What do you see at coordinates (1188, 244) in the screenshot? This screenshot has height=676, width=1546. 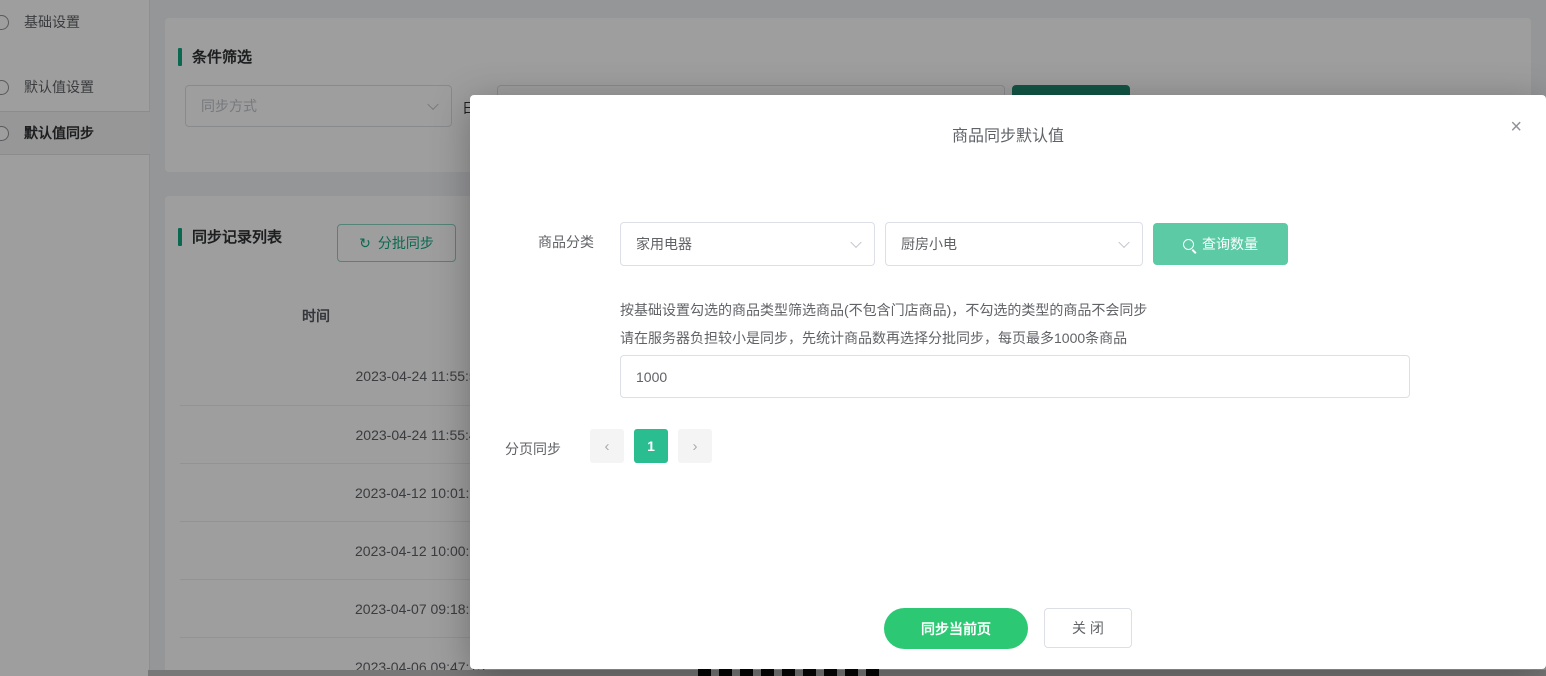 I see `magnifier-icon` at bounding box center [1188, 244].